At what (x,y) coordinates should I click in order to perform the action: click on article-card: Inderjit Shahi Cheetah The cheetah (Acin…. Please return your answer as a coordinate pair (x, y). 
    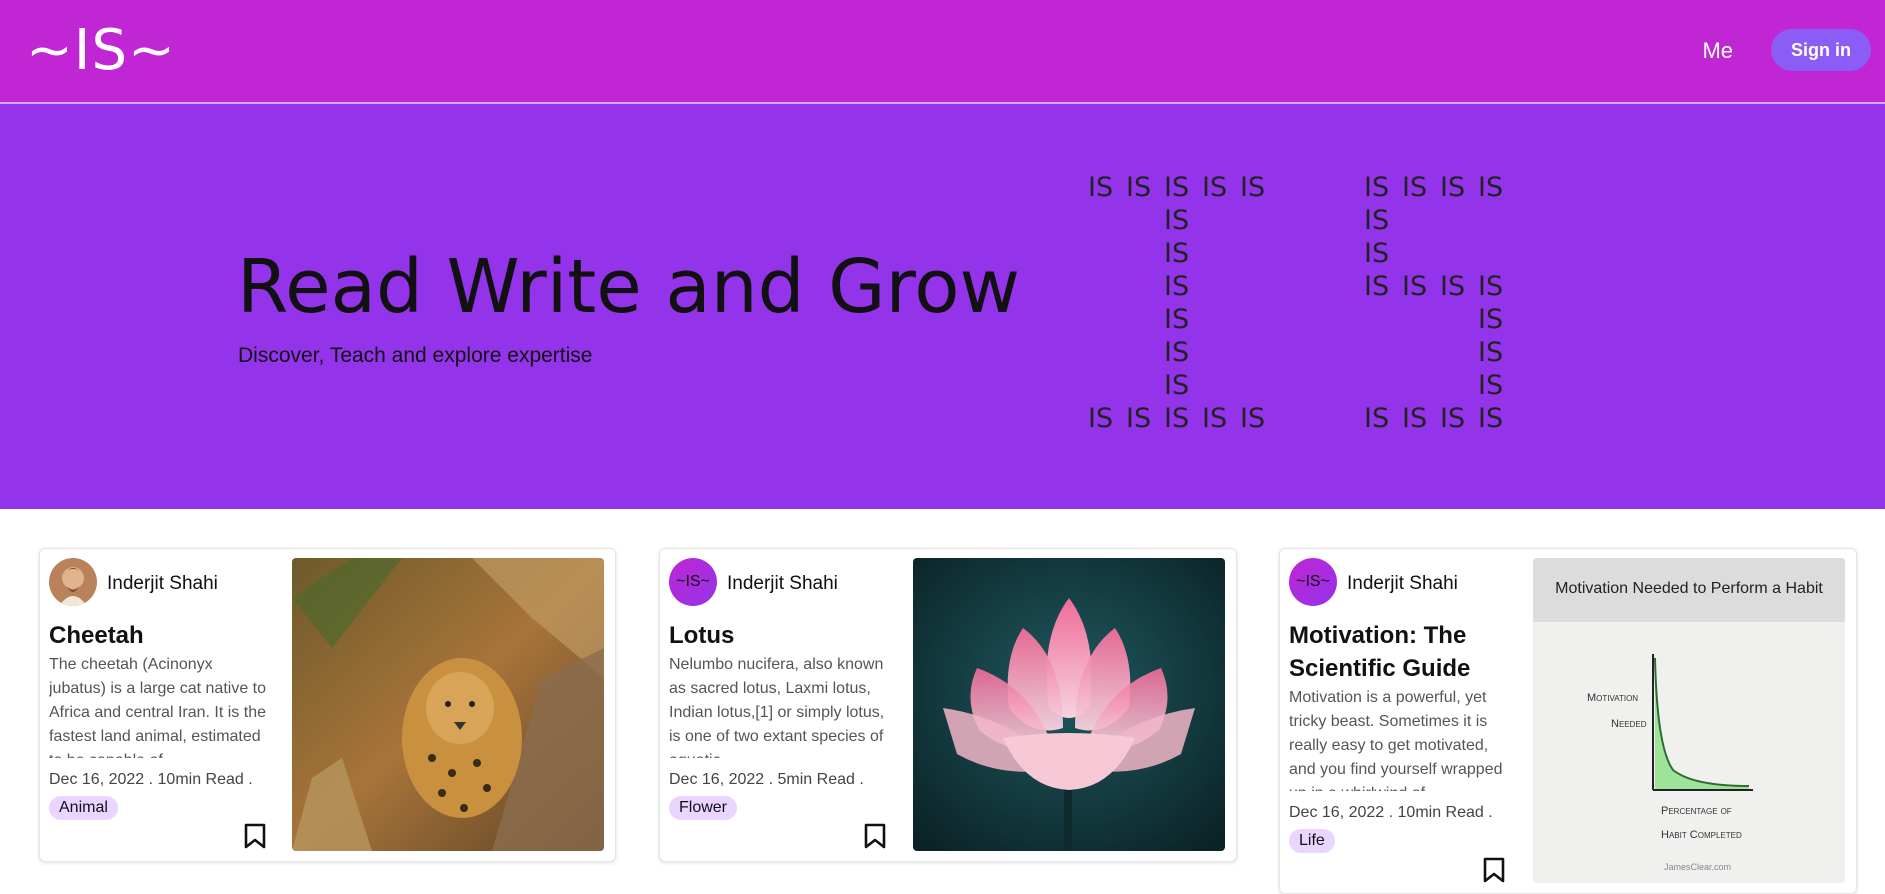
    Looking at the image, I should click on (327, 705).